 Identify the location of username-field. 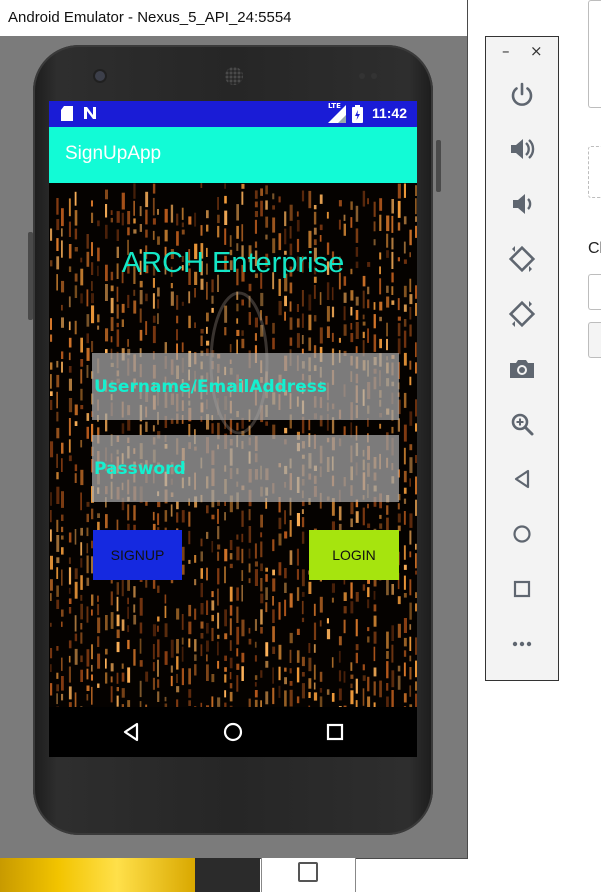
(245, 386).